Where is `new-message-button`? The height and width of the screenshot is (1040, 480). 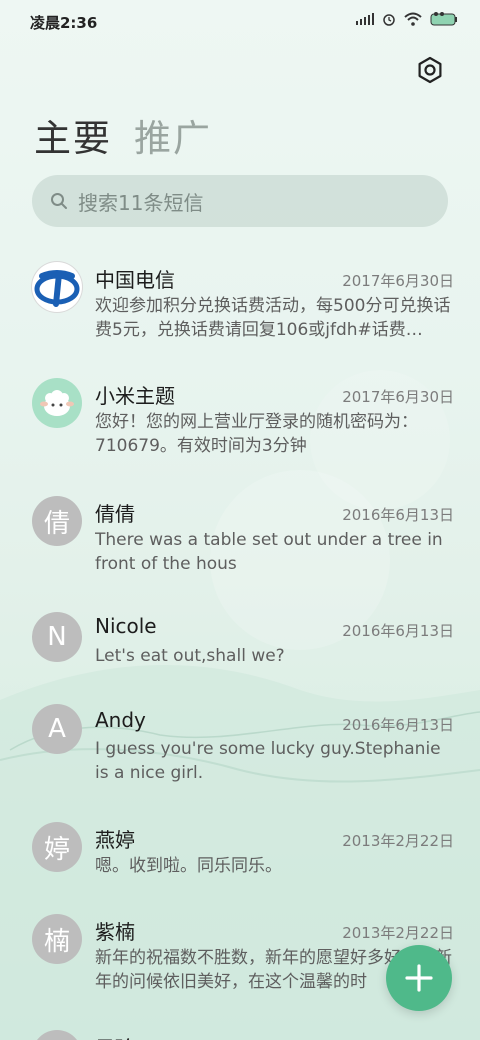
new-message-button is located at coordinates (419, 978).